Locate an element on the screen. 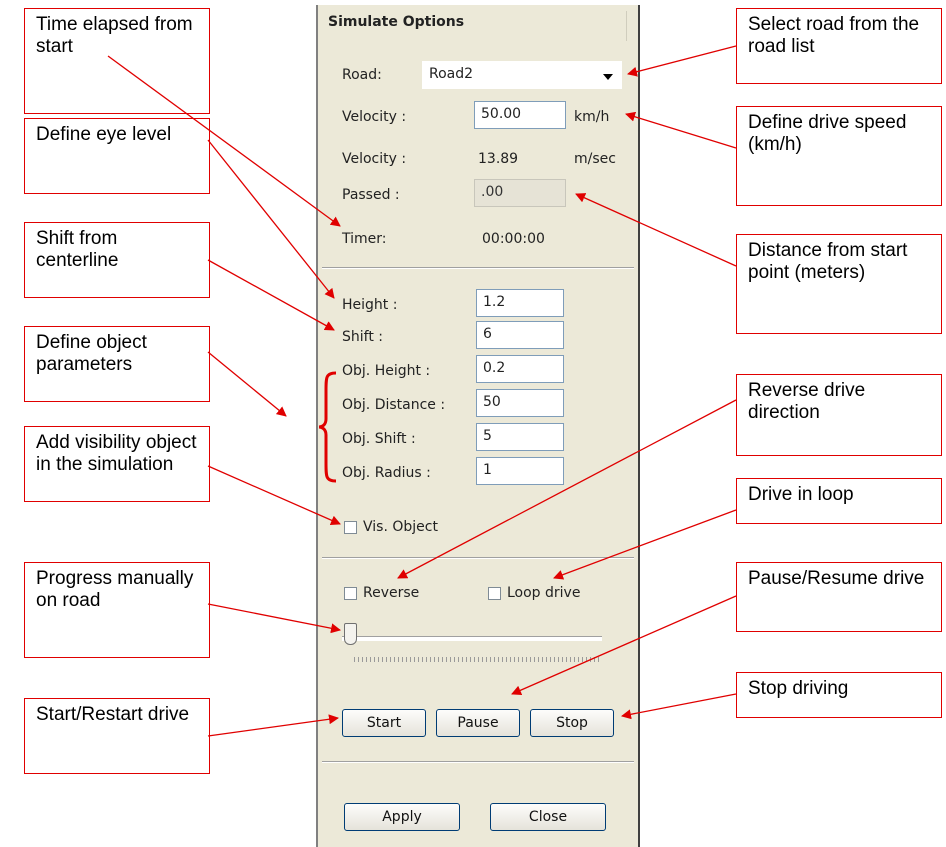 This screenshot has width=946, height=847. panel-title: Simulate Options is located at coordinates (396, 22).